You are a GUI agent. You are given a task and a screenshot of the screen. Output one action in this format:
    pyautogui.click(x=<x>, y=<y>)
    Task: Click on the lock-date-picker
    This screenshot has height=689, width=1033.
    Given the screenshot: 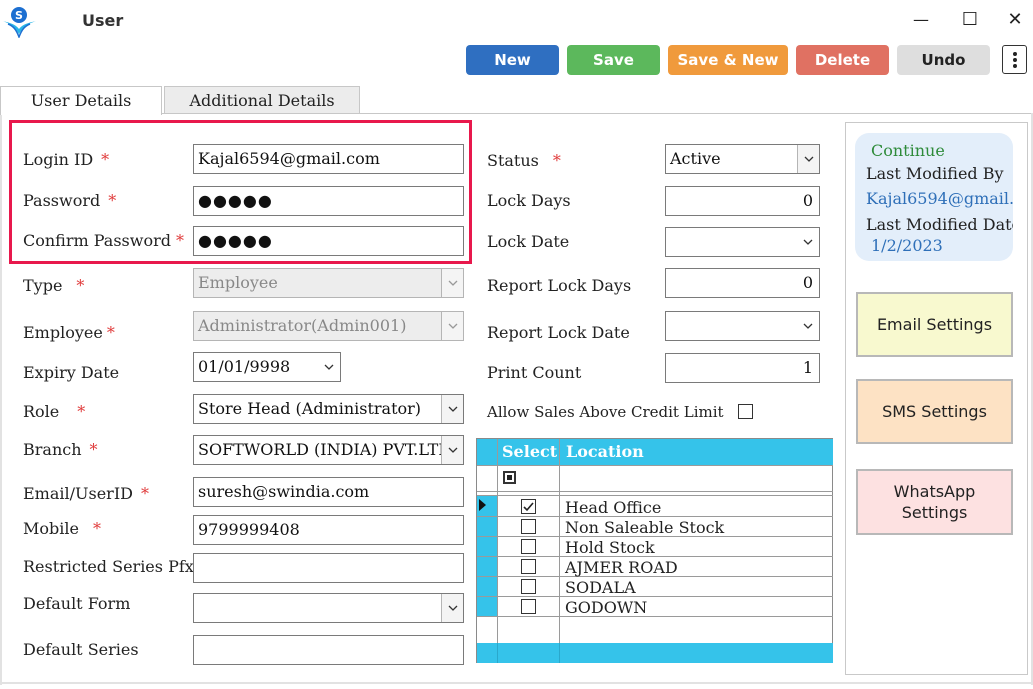 What is the action you would take?
    pyautogui.click(x=742, y=242)
    